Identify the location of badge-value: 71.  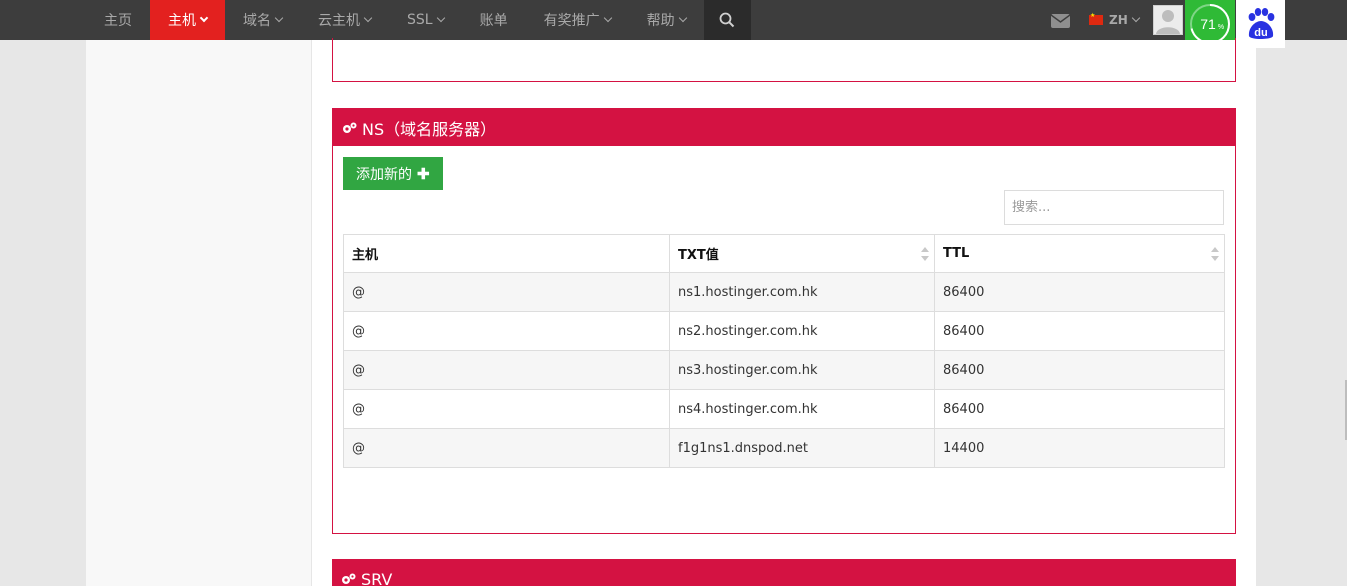
(1208, 24).